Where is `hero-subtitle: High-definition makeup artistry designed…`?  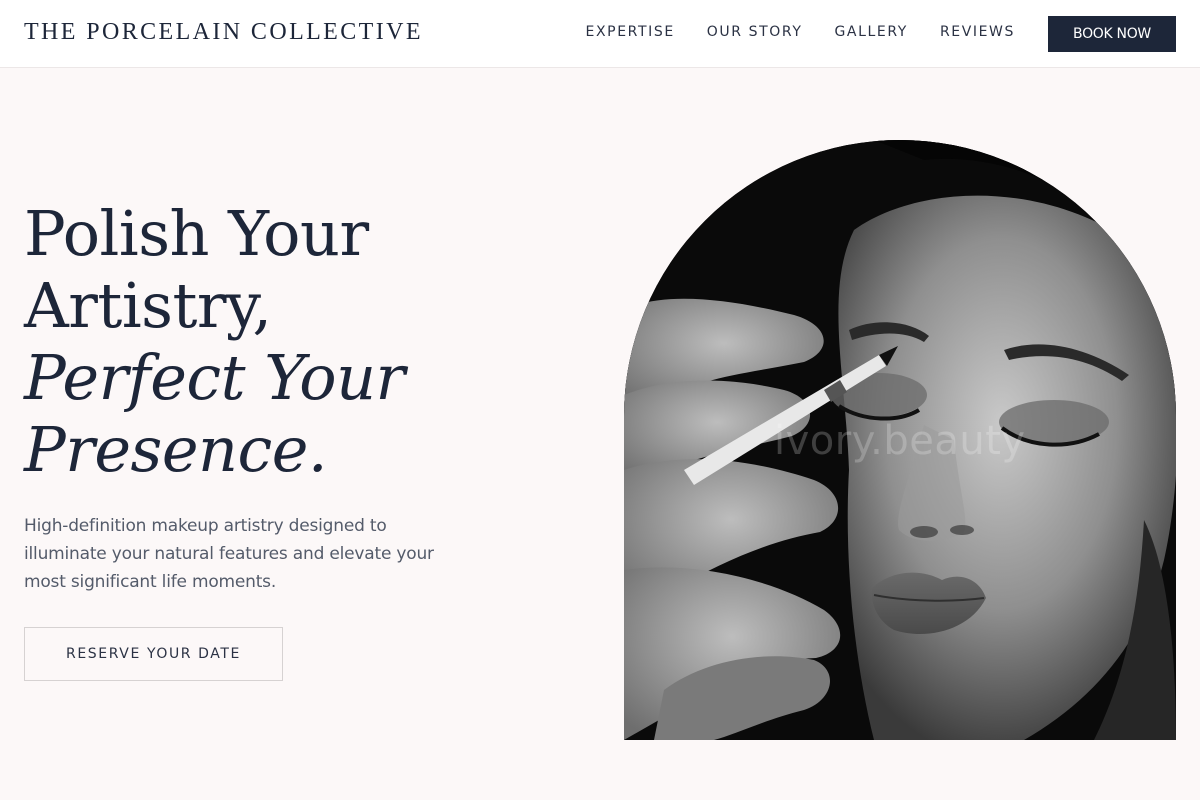 hero-subtitle: High-definition makeup artistry designed… is located at coordinates (229, 554).